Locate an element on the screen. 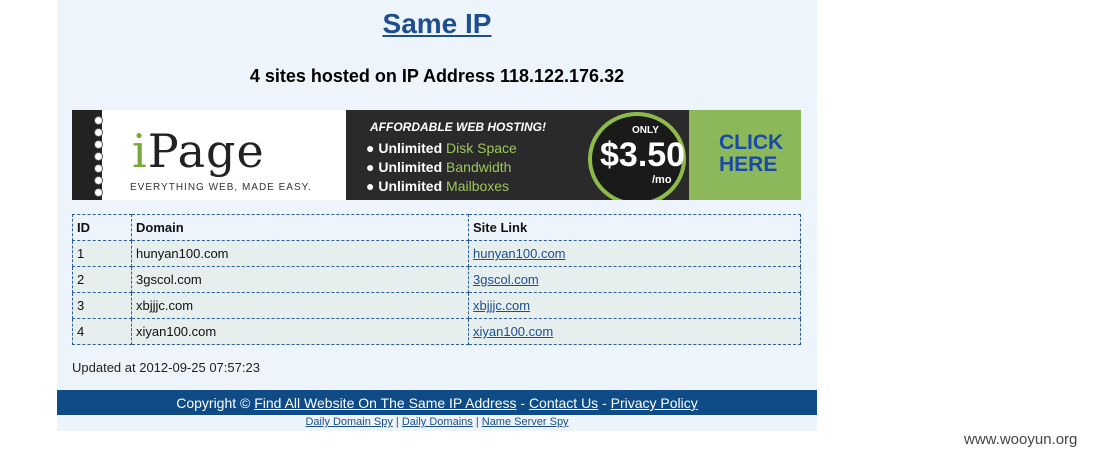 The width and height of the screenshot is (1100, 451). footer-link-privacy: Privacy Policy is located at coordinates (654, 403).